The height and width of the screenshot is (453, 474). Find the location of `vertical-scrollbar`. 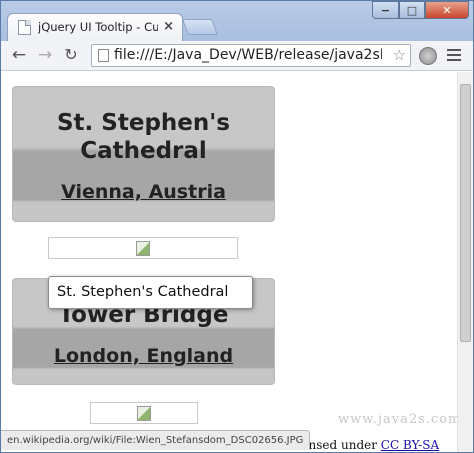

vertical-scrollbar is located at coordinates (465, 262).